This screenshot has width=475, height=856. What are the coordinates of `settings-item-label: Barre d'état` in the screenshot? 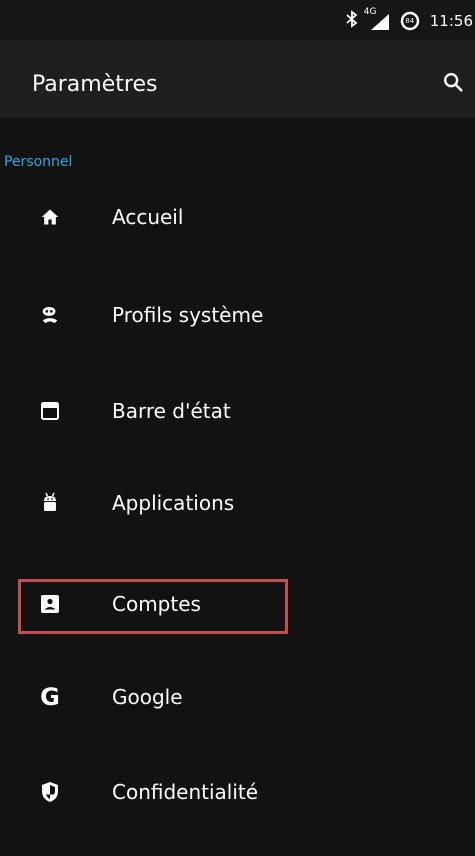 It's located at (171, 411).